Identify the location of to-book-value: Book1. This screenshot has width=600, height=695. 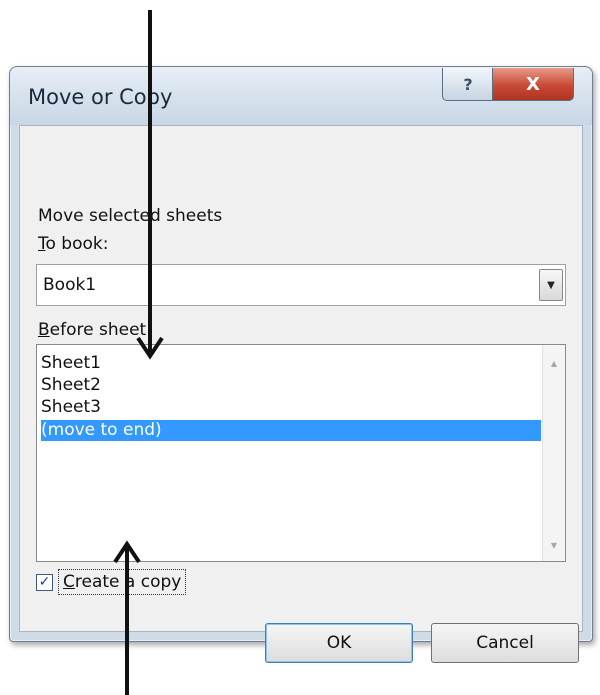
(70, 285).